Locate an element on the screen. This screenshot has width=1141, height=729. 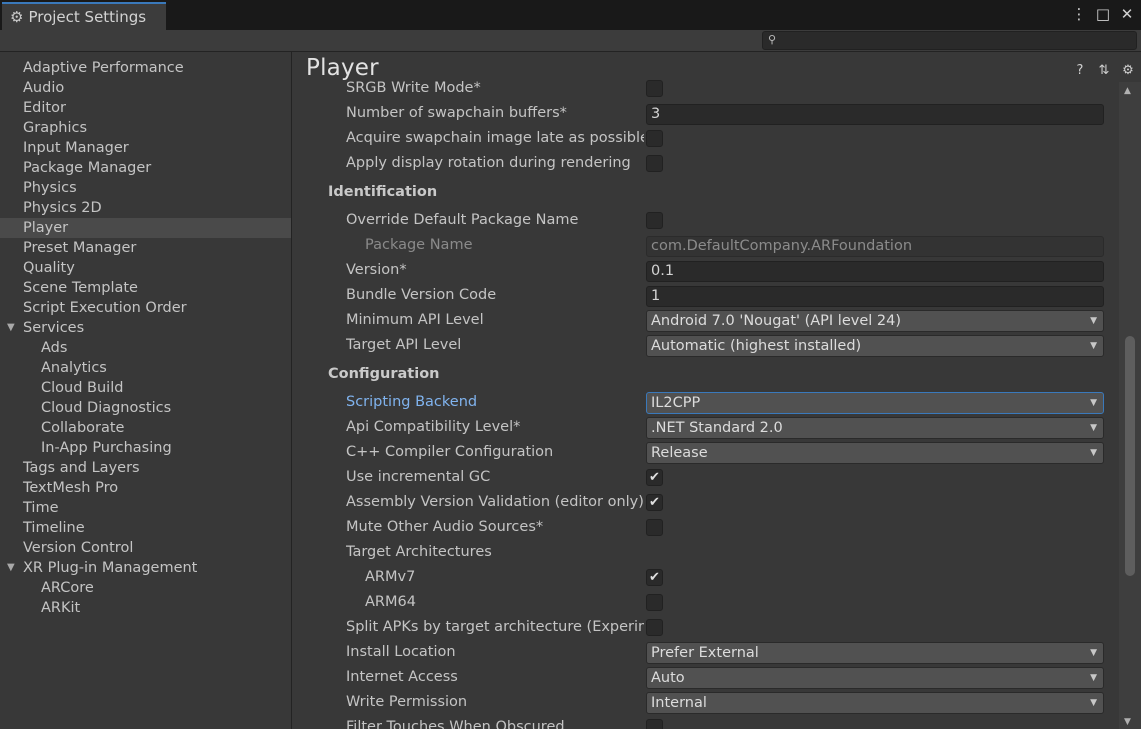
mute-other-audio-sources-checkbox is located at coordinates (654, 527).